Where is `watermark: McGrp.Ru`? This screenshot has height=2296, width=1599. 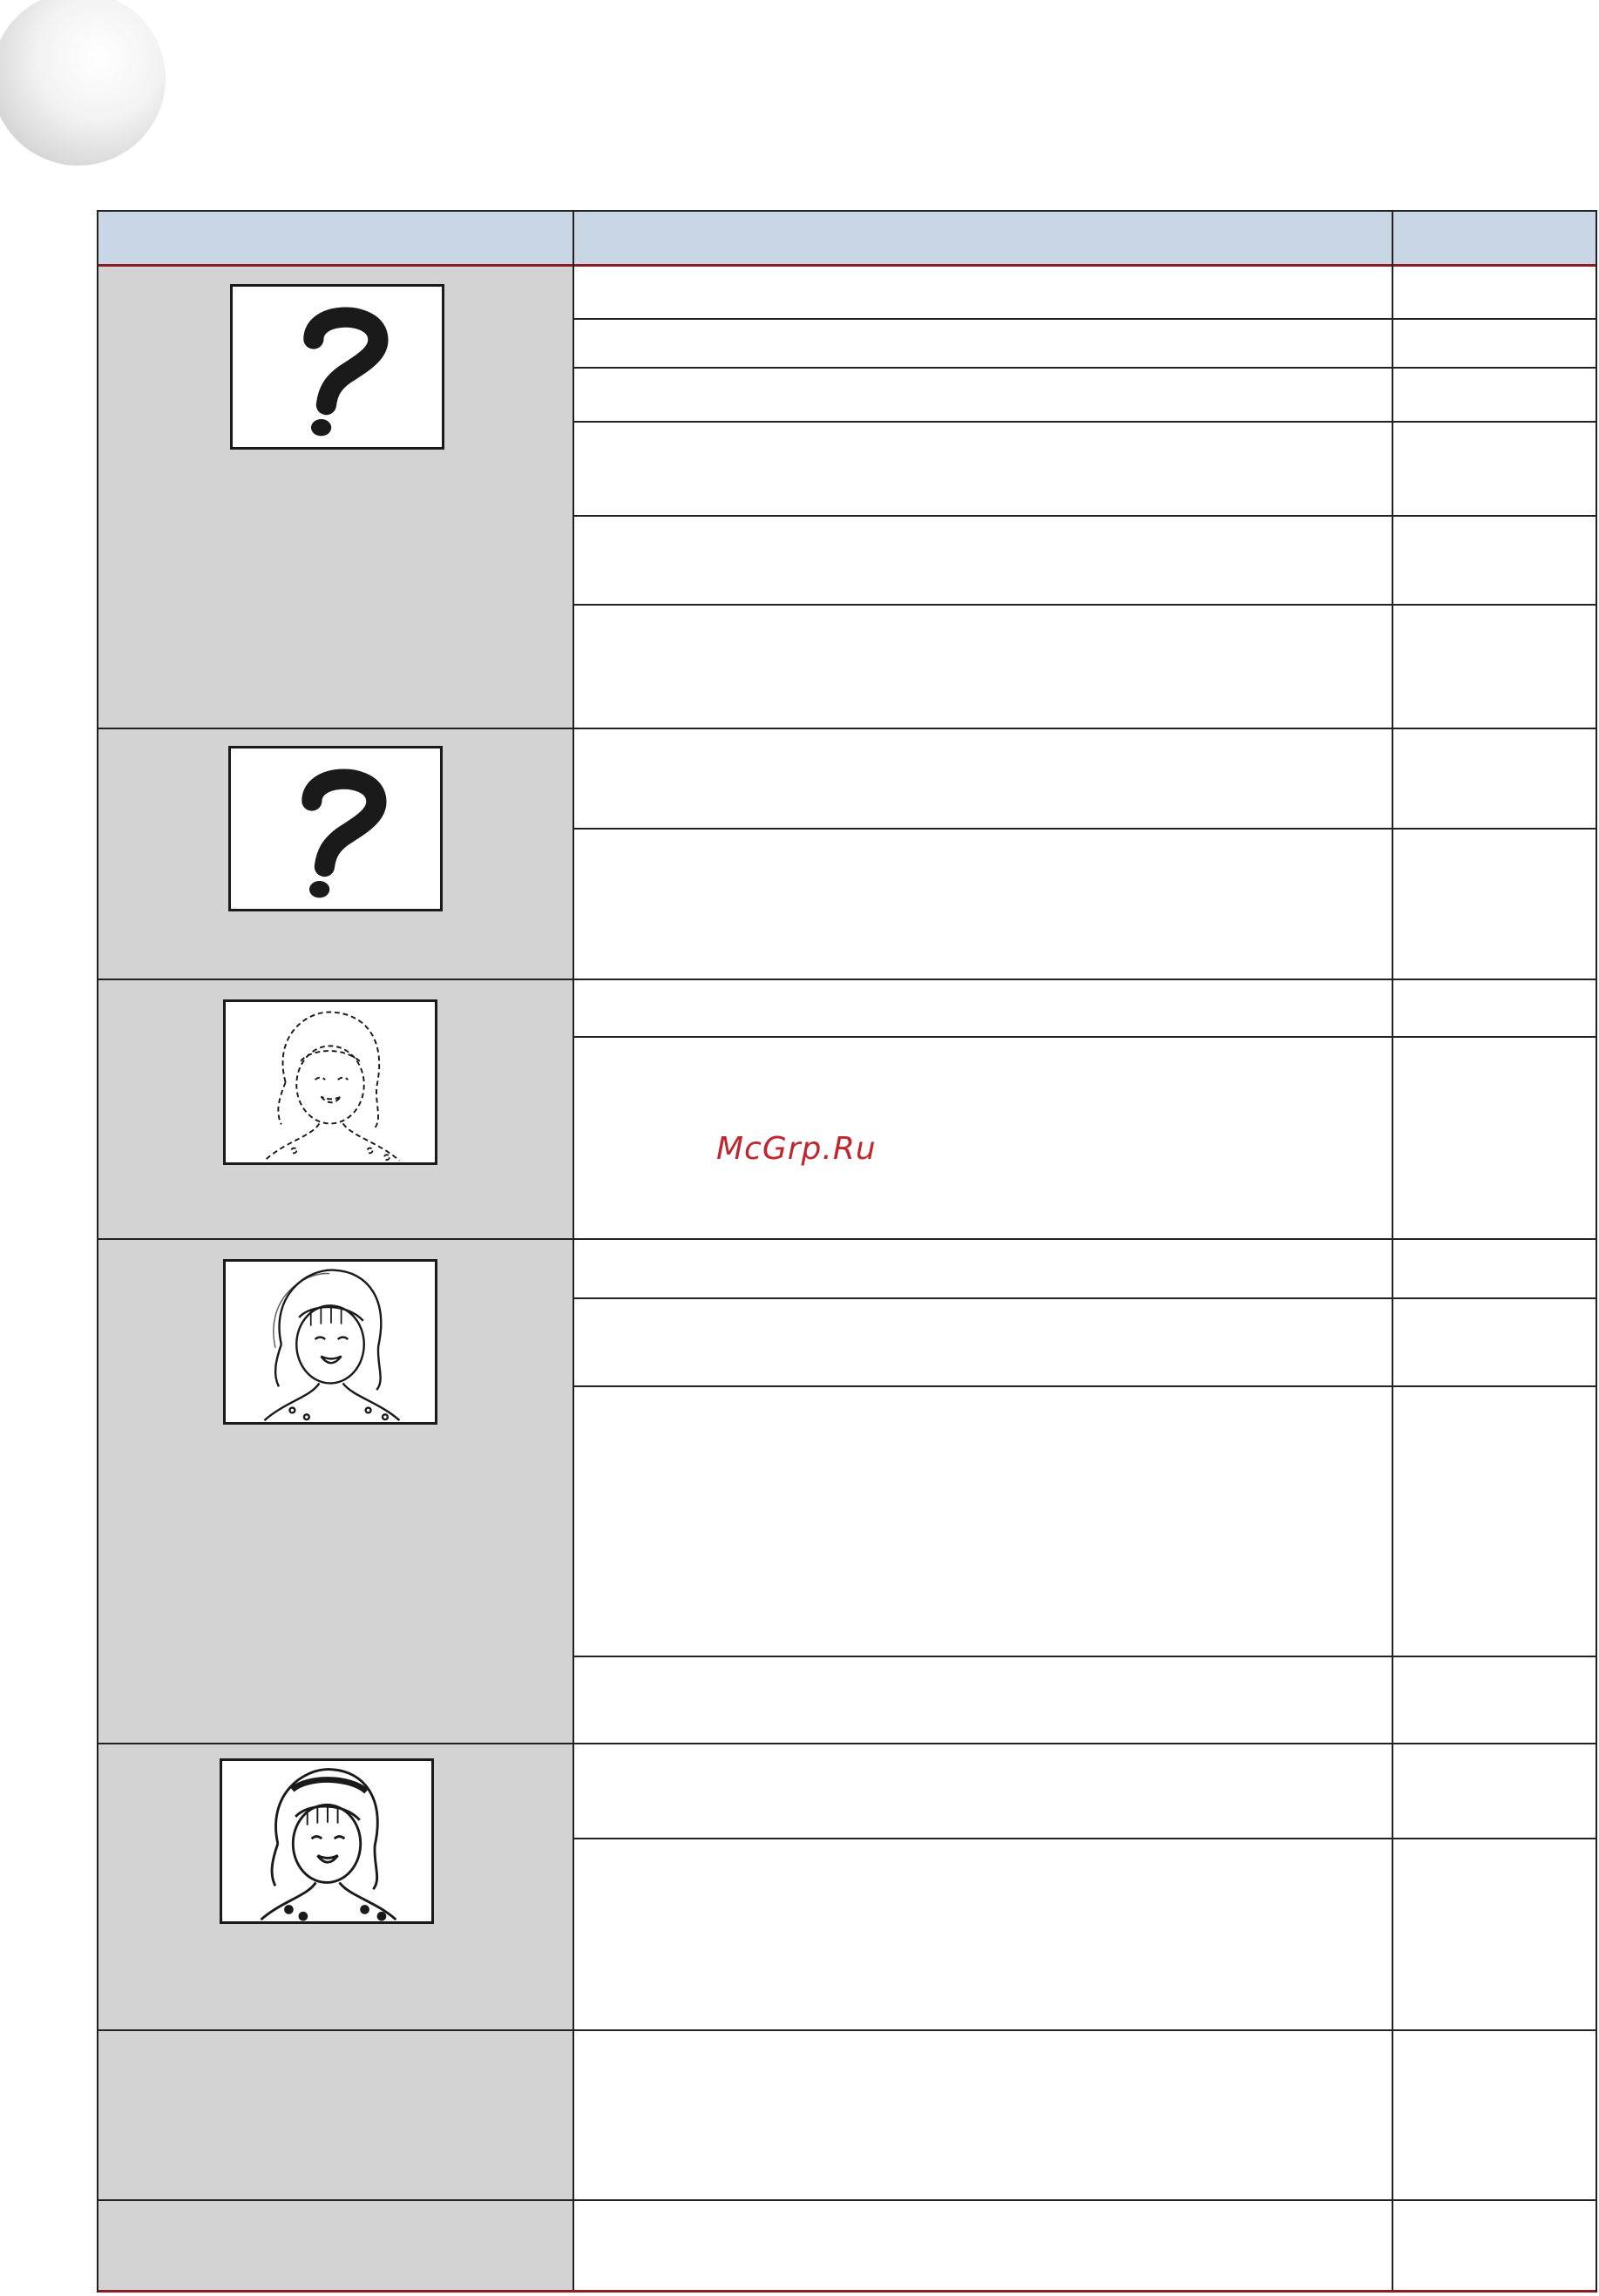
watermark: McGrp.Ru is located at coordinates (796, 1149).